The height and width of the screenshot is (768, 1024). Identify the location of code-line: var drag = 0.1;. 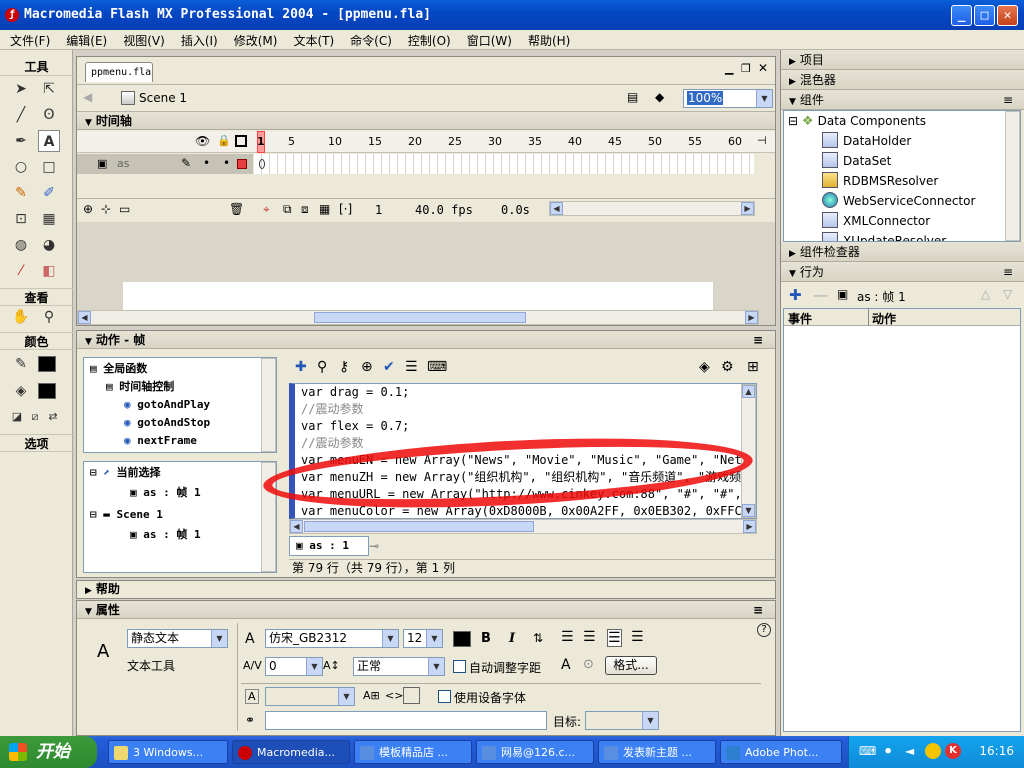
(355, 392).